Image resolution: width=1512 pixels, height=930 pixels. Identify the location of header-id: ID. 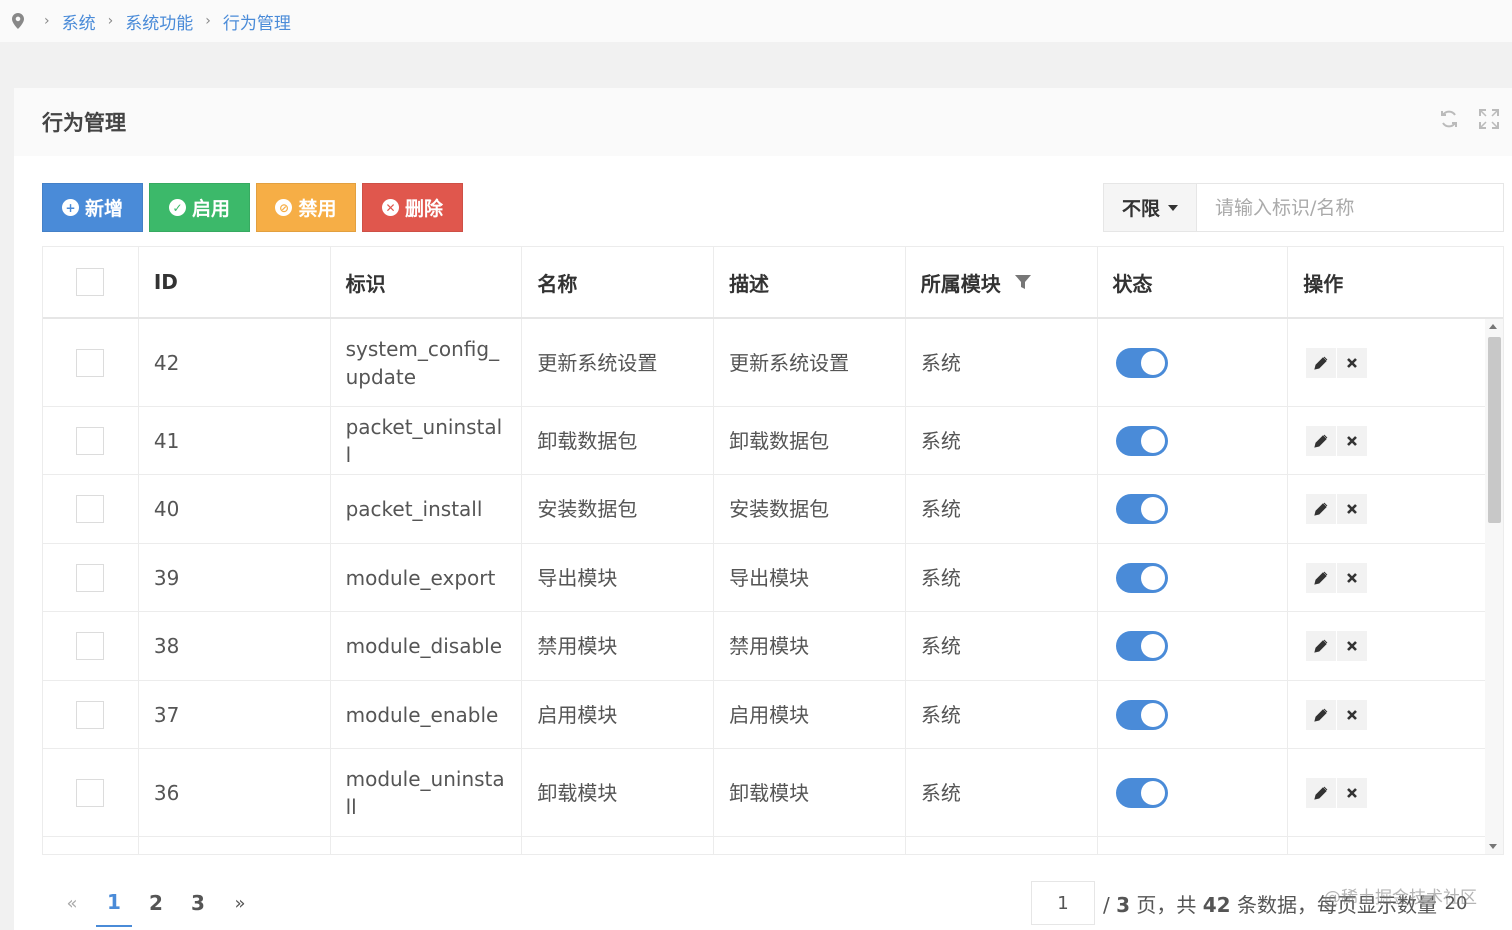
(235, 282).